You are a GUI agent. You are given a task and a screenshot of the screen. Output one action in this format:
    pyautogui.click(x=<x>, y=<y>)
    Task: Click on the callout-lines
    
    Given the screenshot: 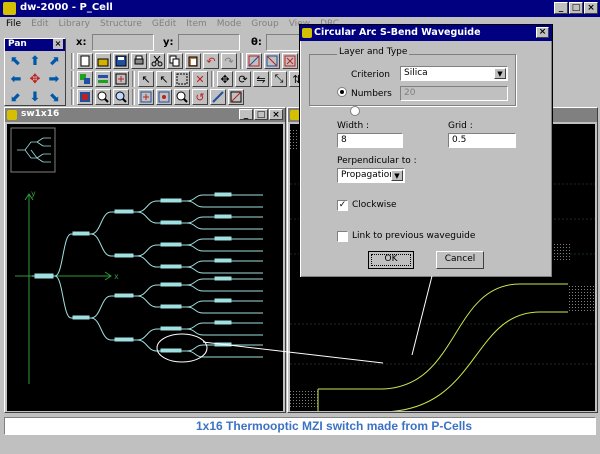 What is the action you would take?
    pyautogui.click(x=317, y=319)
    